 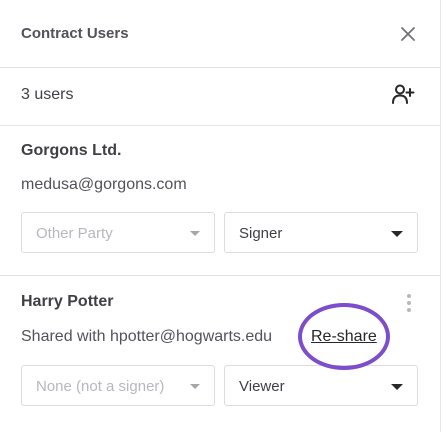 I want to click on user-count-row: 3 users, so click(x=220, y=97).